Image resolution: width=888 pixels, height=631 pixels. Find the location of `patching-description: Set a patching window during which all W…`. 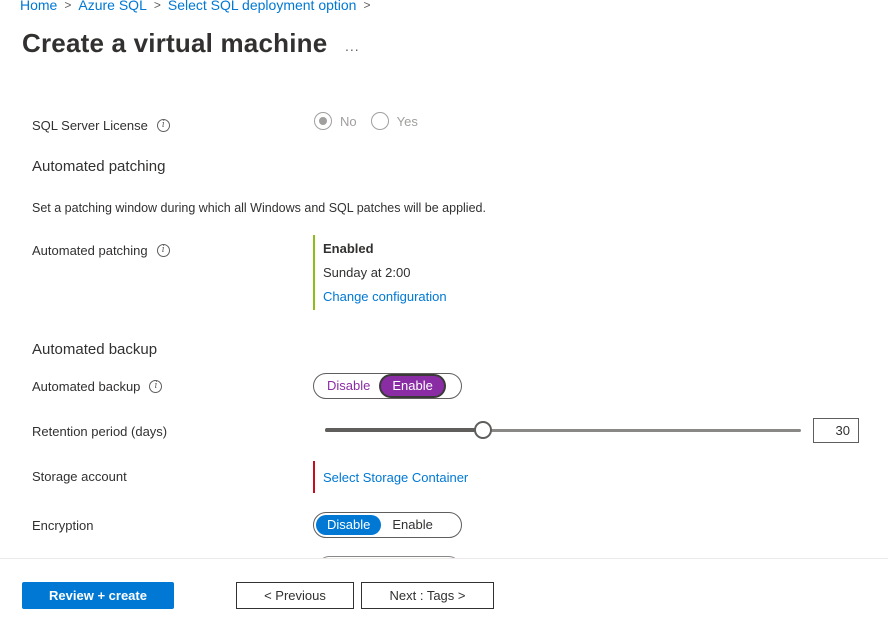

patching-description: Set a patching window during which all W… is located at coordinates (259, 208).